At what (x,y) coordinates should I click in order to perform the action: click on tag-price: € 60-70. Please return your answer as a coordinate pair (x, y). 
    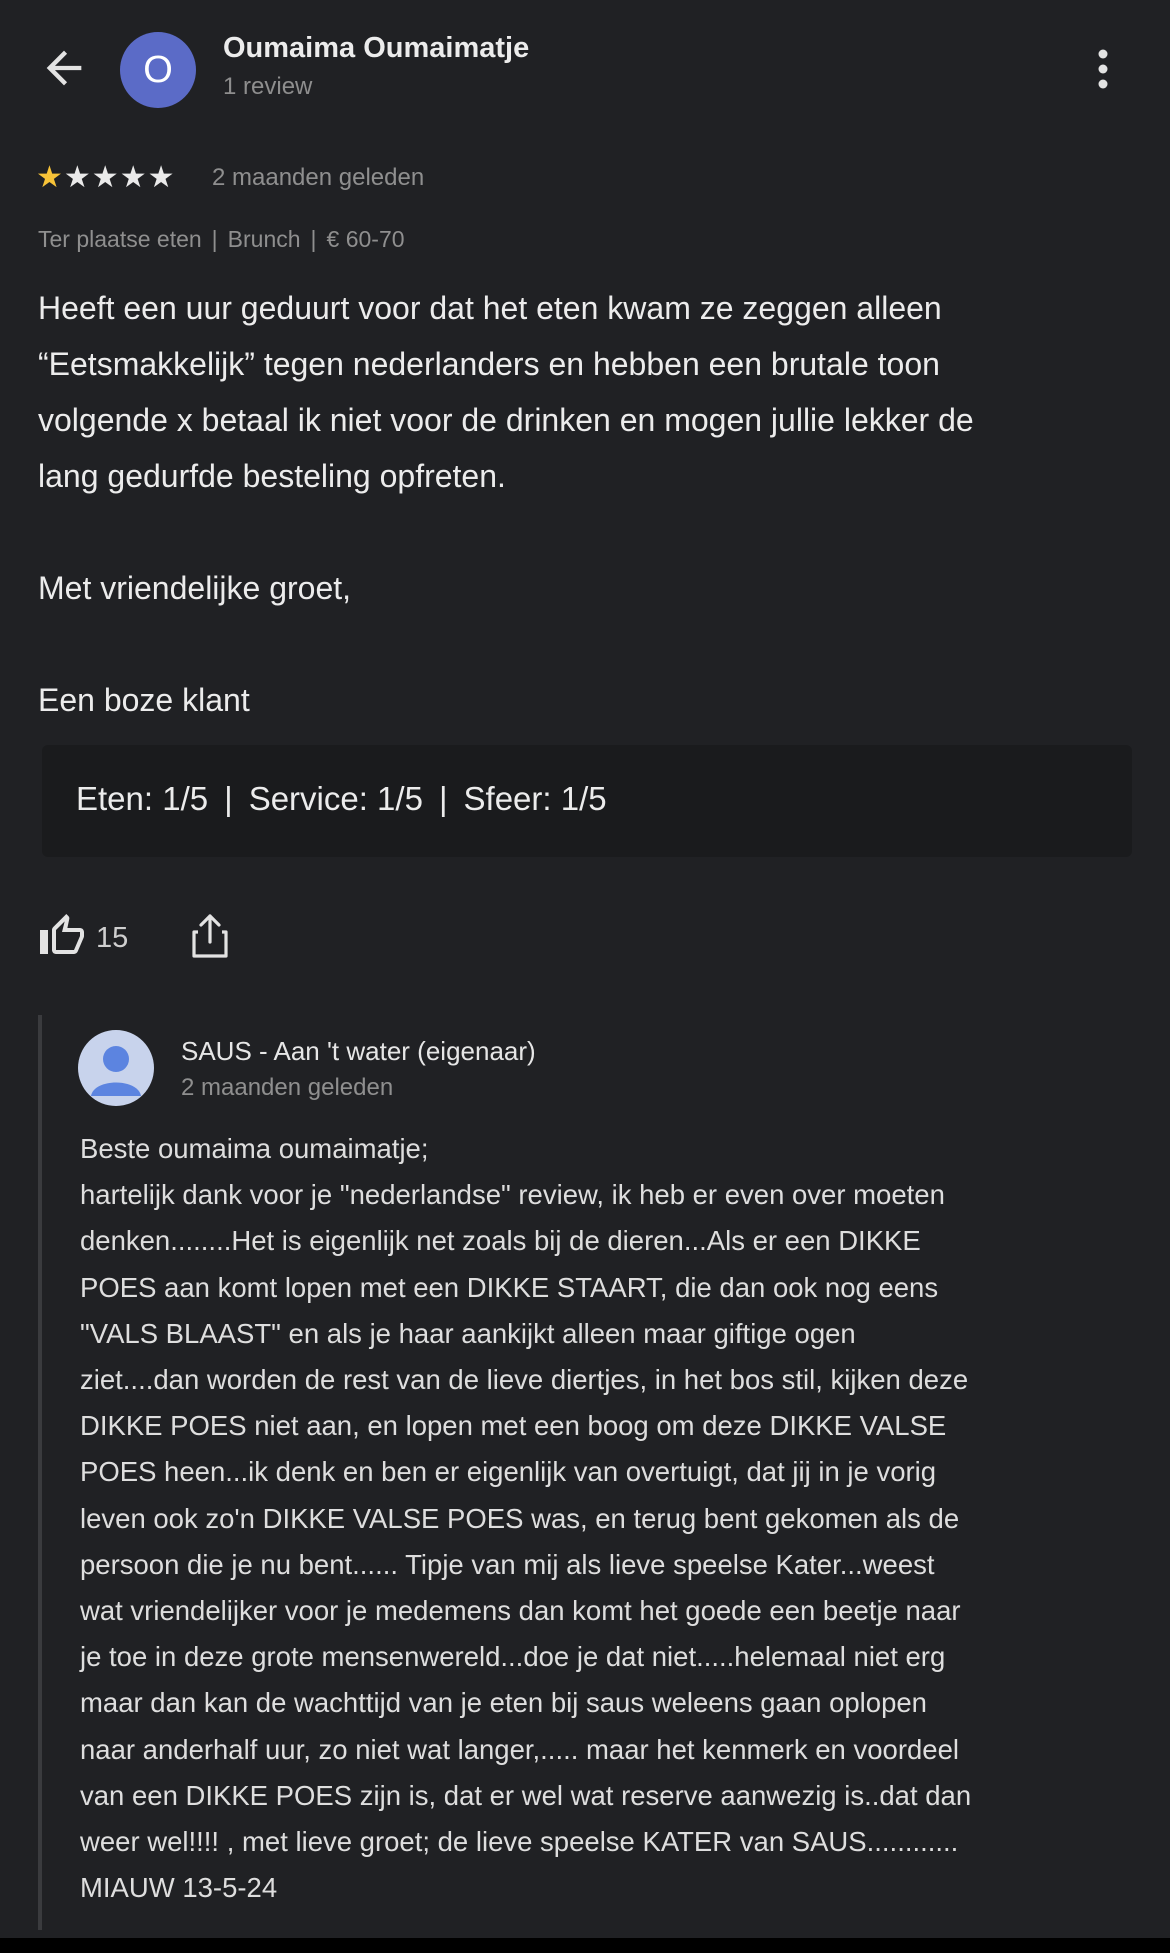
    Looking at the image, I should click on (365, 239).